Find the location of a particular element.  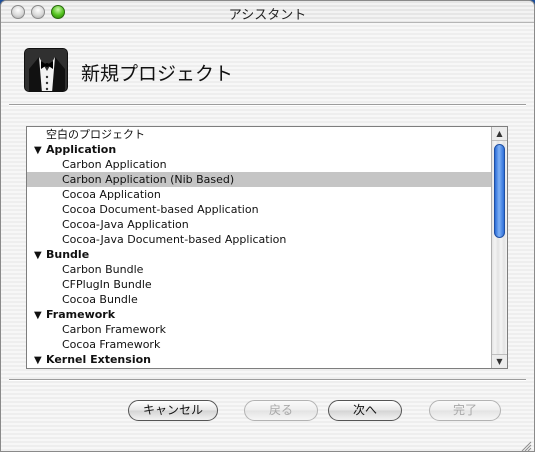

scroll-up-arrow-icon: ▲ is located at coordinates (499, 134).